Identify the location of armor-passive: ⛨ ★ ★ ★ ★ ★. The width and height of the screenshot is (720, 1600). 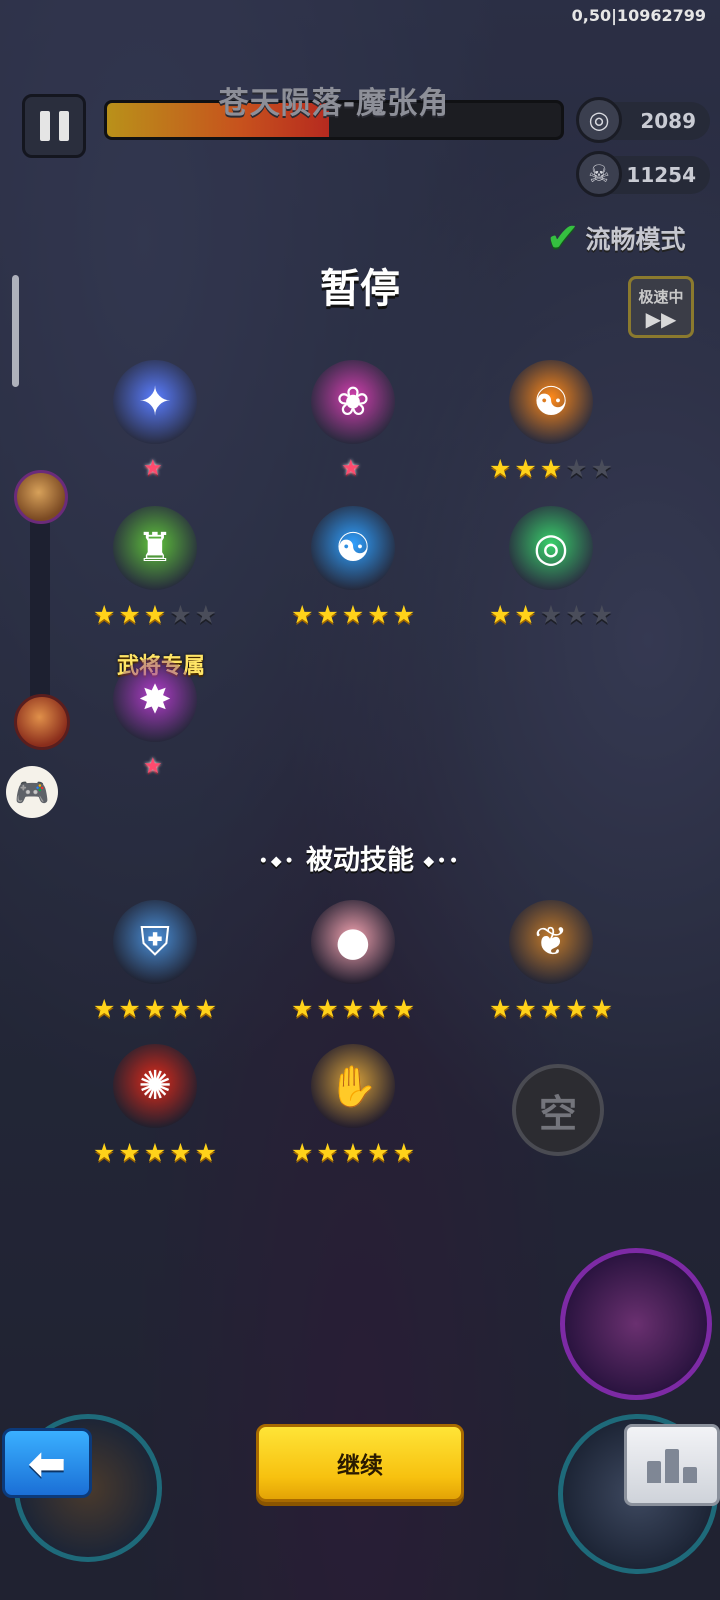
(155, 970).